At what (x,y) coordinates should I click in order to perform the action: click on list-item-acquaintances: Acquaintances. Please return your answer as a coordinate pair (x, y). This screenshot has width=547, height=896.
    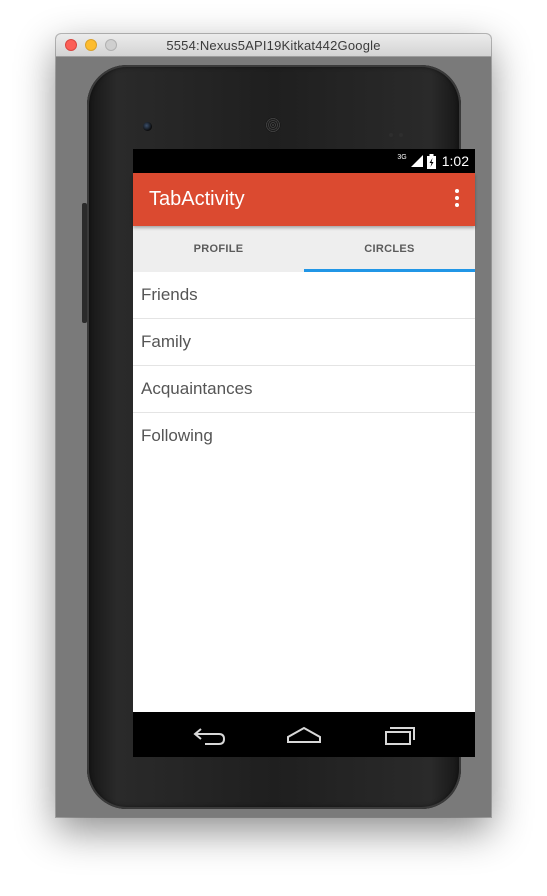
    Looking at the image, I should click on (304, 389).